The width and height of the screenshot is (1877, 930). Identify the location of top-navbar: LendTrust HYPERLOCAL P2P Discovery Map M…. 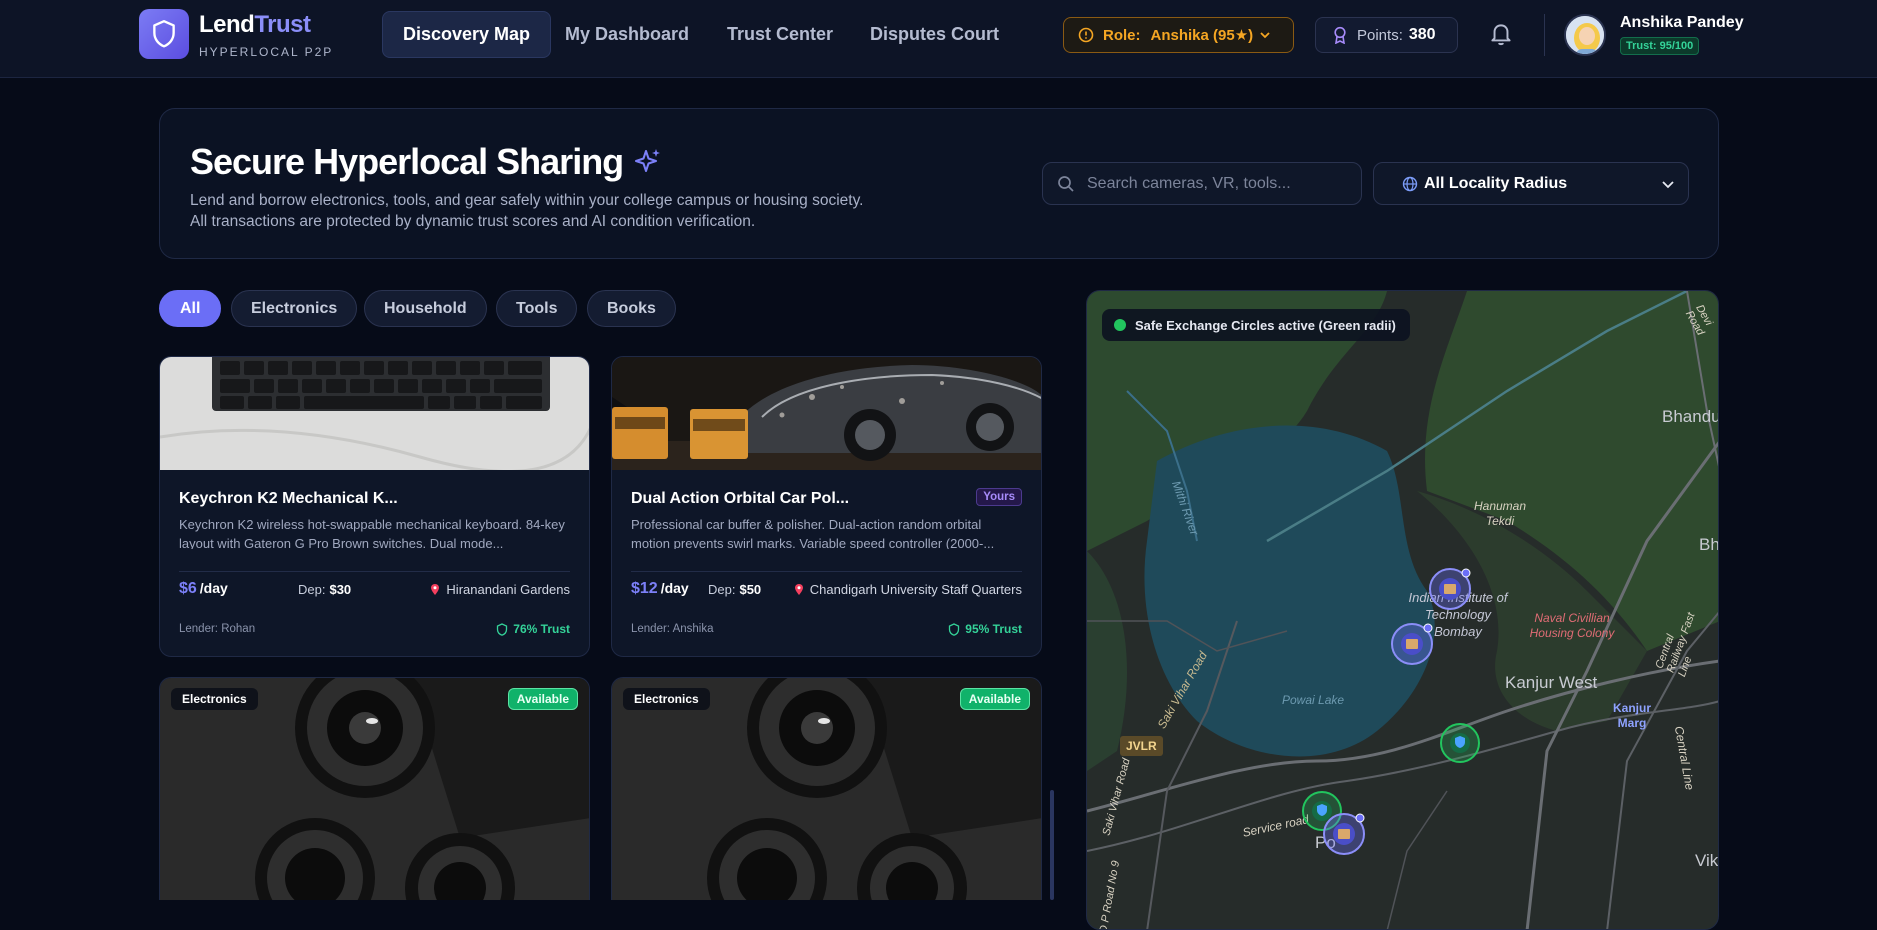
(938, 39).